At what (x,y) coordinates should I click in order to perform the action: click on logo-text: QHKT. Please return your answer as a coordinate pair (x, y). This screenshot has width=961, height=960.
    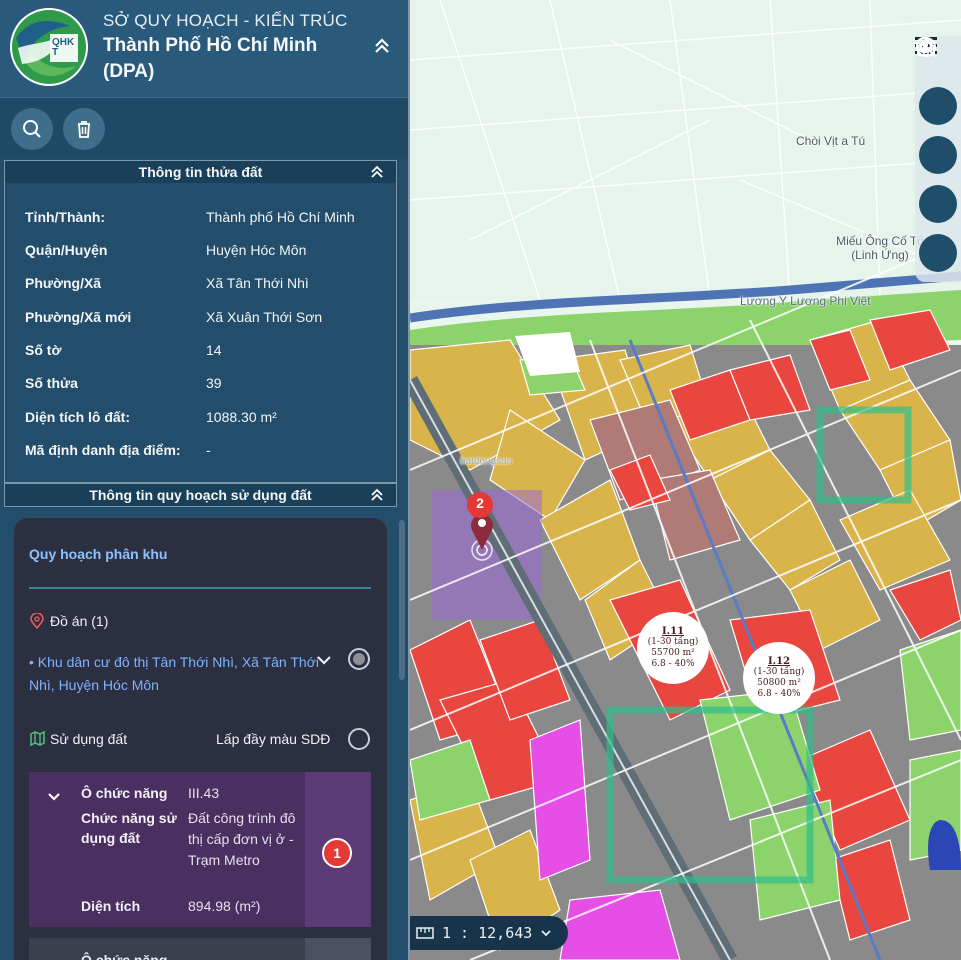
    Looking at the image, I should click on (63, 47).